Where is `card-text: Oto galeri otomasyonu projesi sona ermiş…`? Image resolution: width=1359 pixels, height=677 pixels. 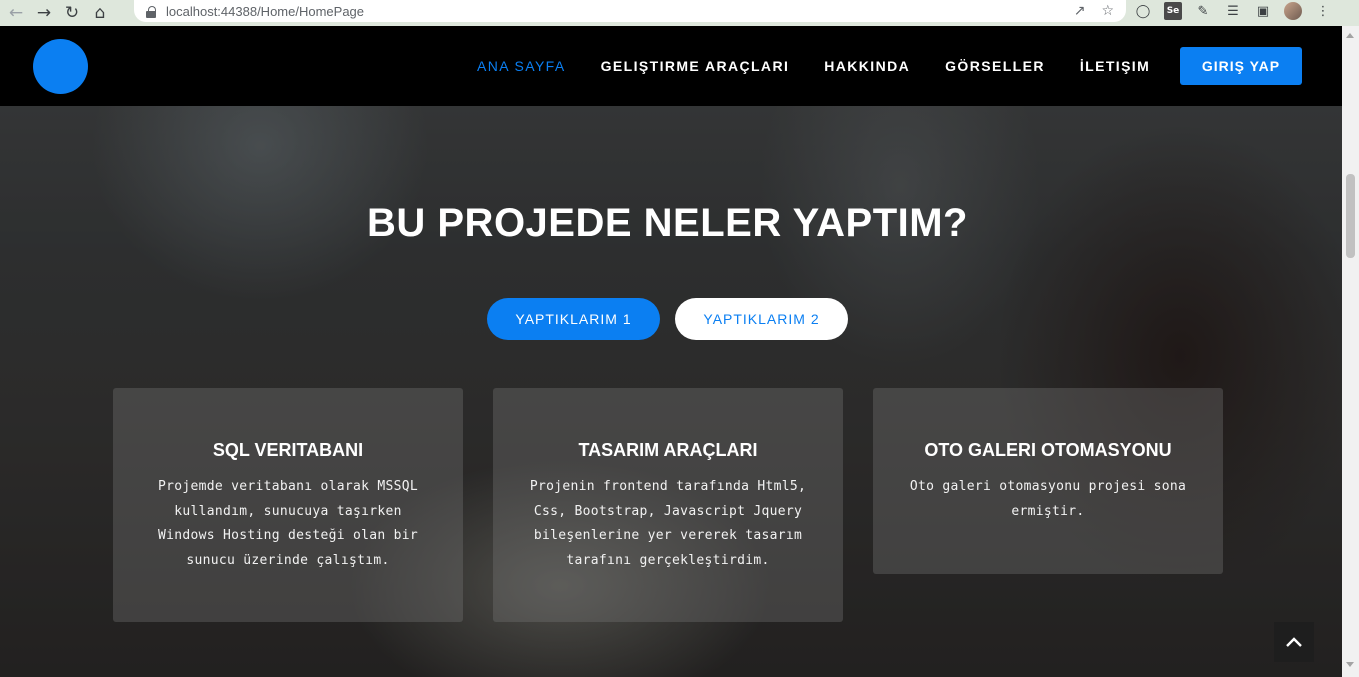 card-text: Oto galeri otomasyonu projesi sona ermiş… is located at coordinates (1048, 499).